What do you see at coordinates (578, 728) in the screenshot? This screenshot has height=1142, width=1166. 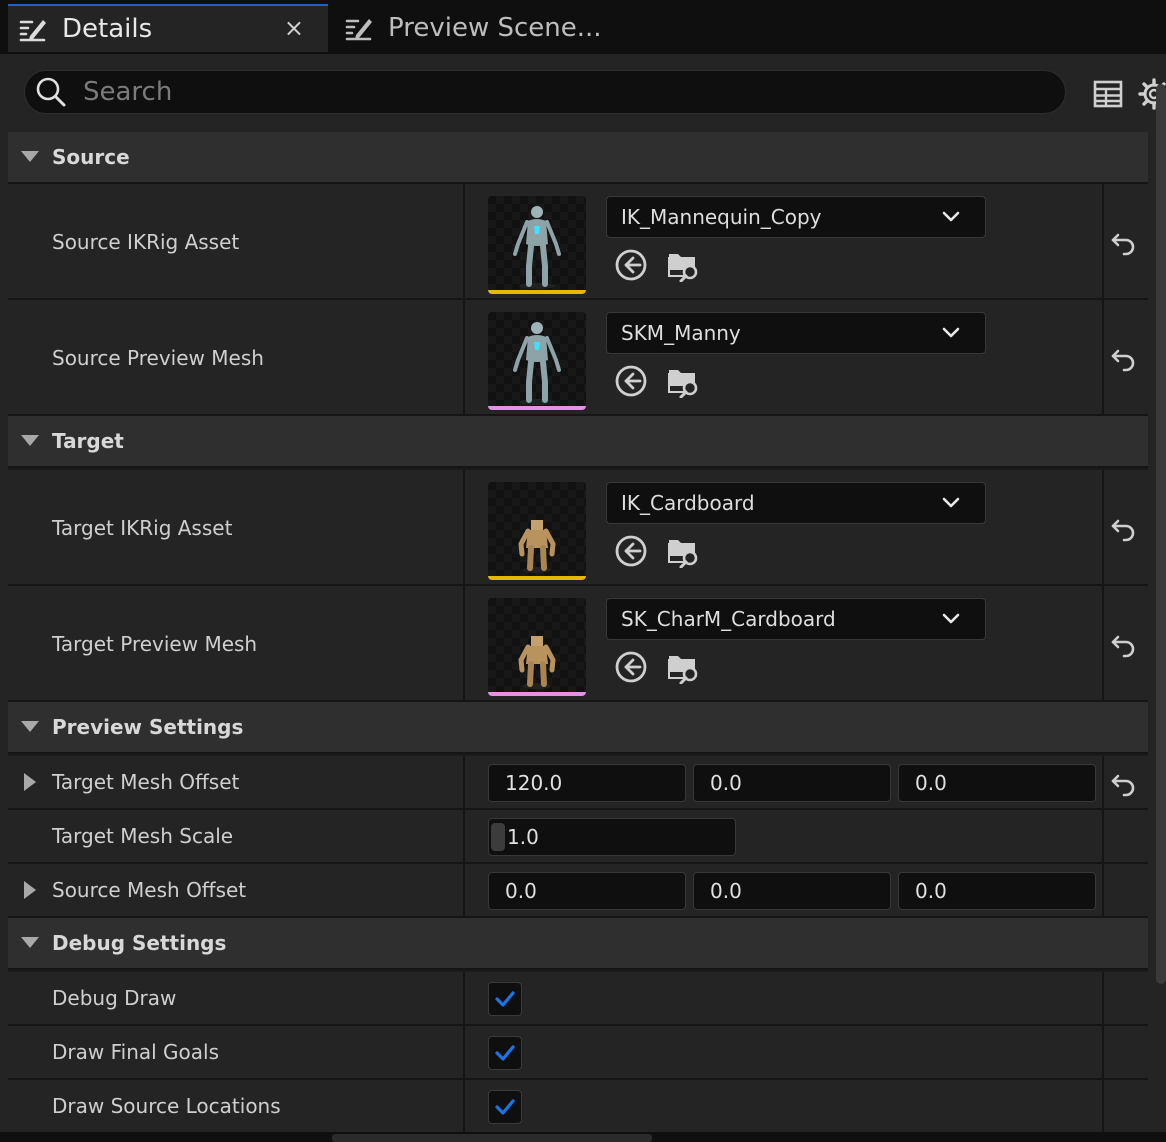 I see `category-preview-settings: Preview Settings` at bounding box center [578, 728].